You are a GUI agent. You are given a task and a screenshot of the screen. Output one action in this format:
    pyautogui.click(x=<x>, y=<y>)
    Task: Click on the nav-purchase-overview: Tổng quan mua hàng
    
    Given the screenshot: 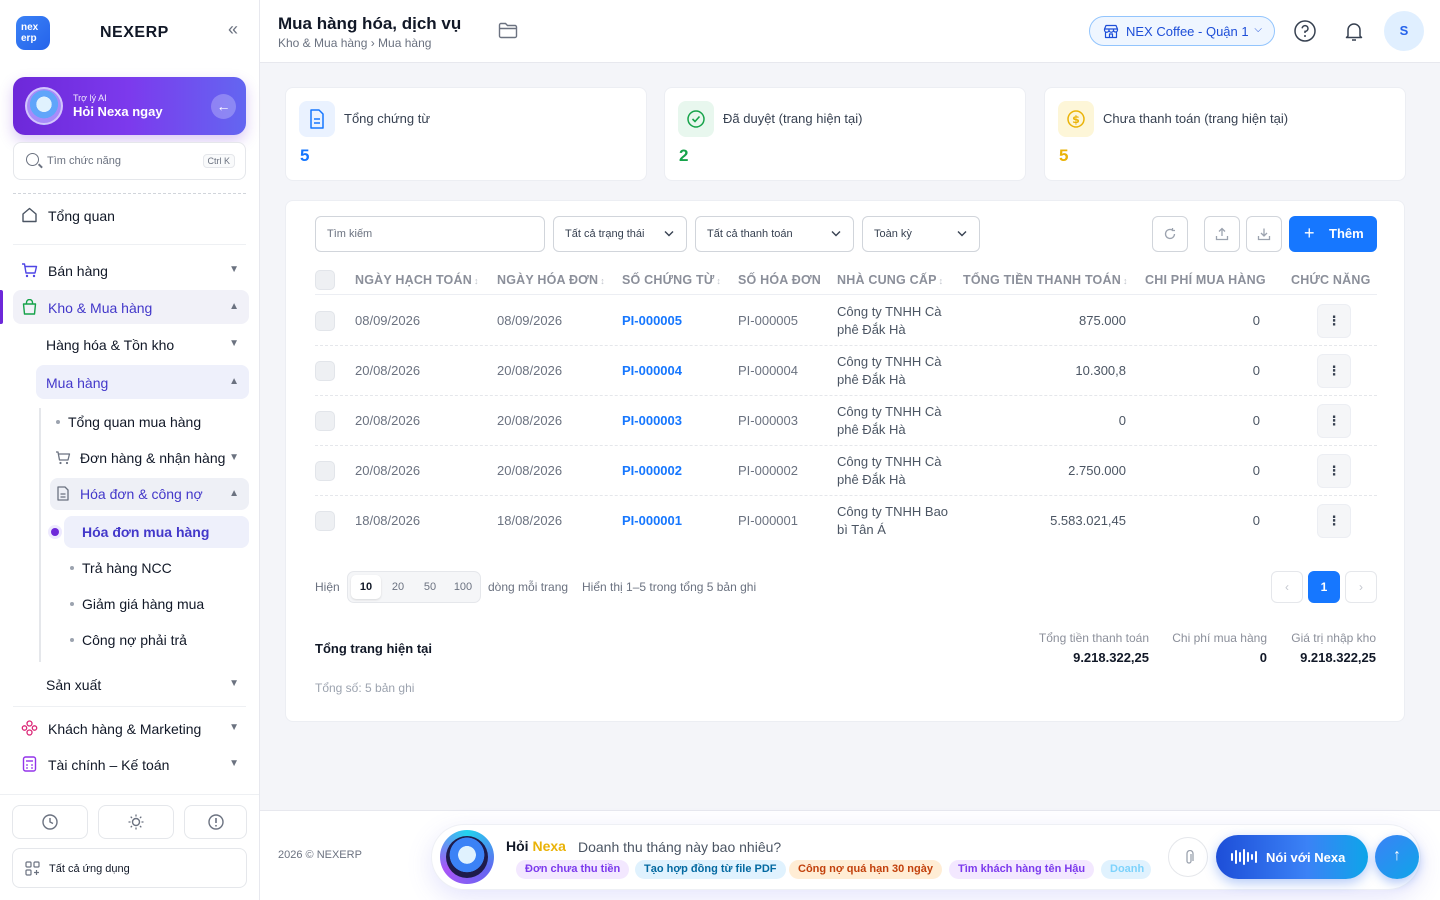 What is the action you would take?
    pyautogui.click(x=149, y=422)
    